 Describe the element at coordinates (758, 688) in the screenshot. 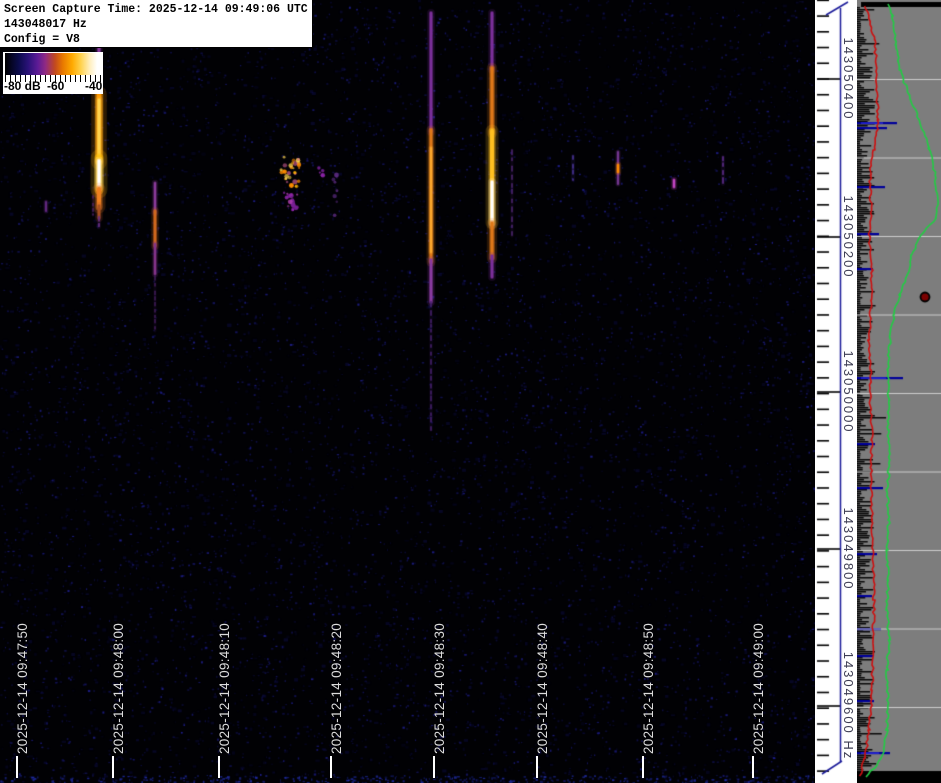

I see `time-axis-label: 2025-12-14 09:49:00` at that location.